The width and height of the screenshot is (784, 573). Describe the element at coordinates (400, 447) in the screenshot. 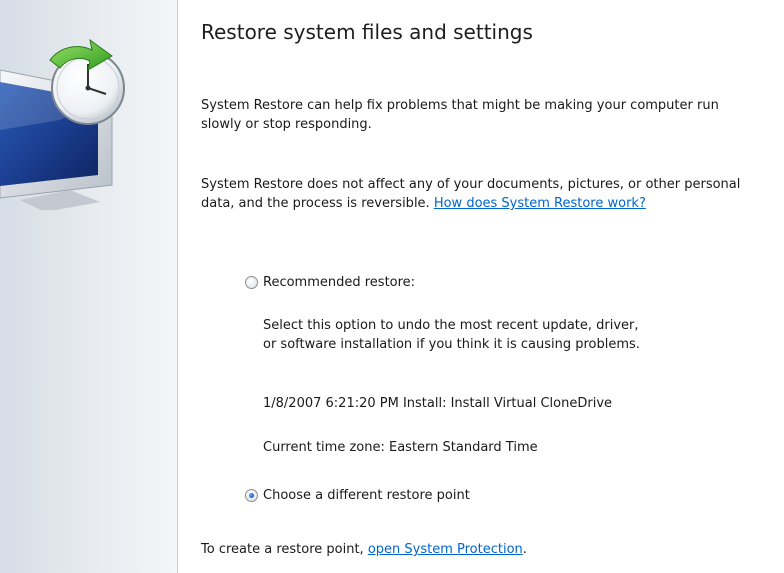

I see `current-time-zone: Current time zone: Eastern Standard Time` at that location.